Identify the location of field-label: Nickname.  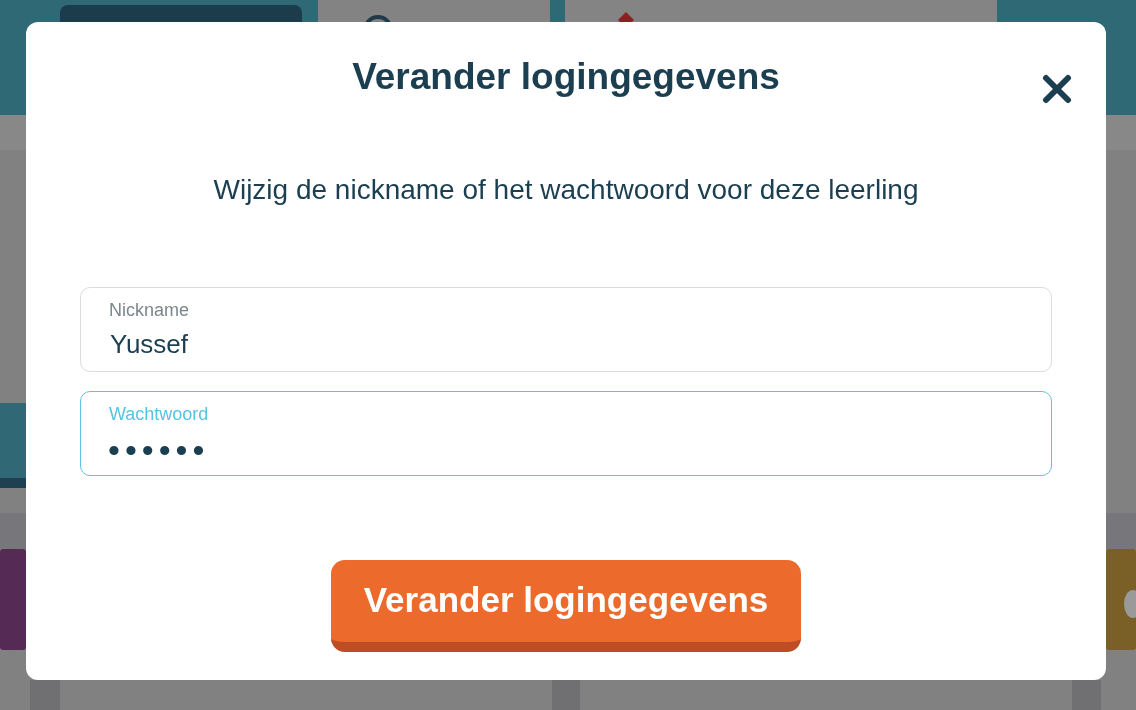
(149, 310).